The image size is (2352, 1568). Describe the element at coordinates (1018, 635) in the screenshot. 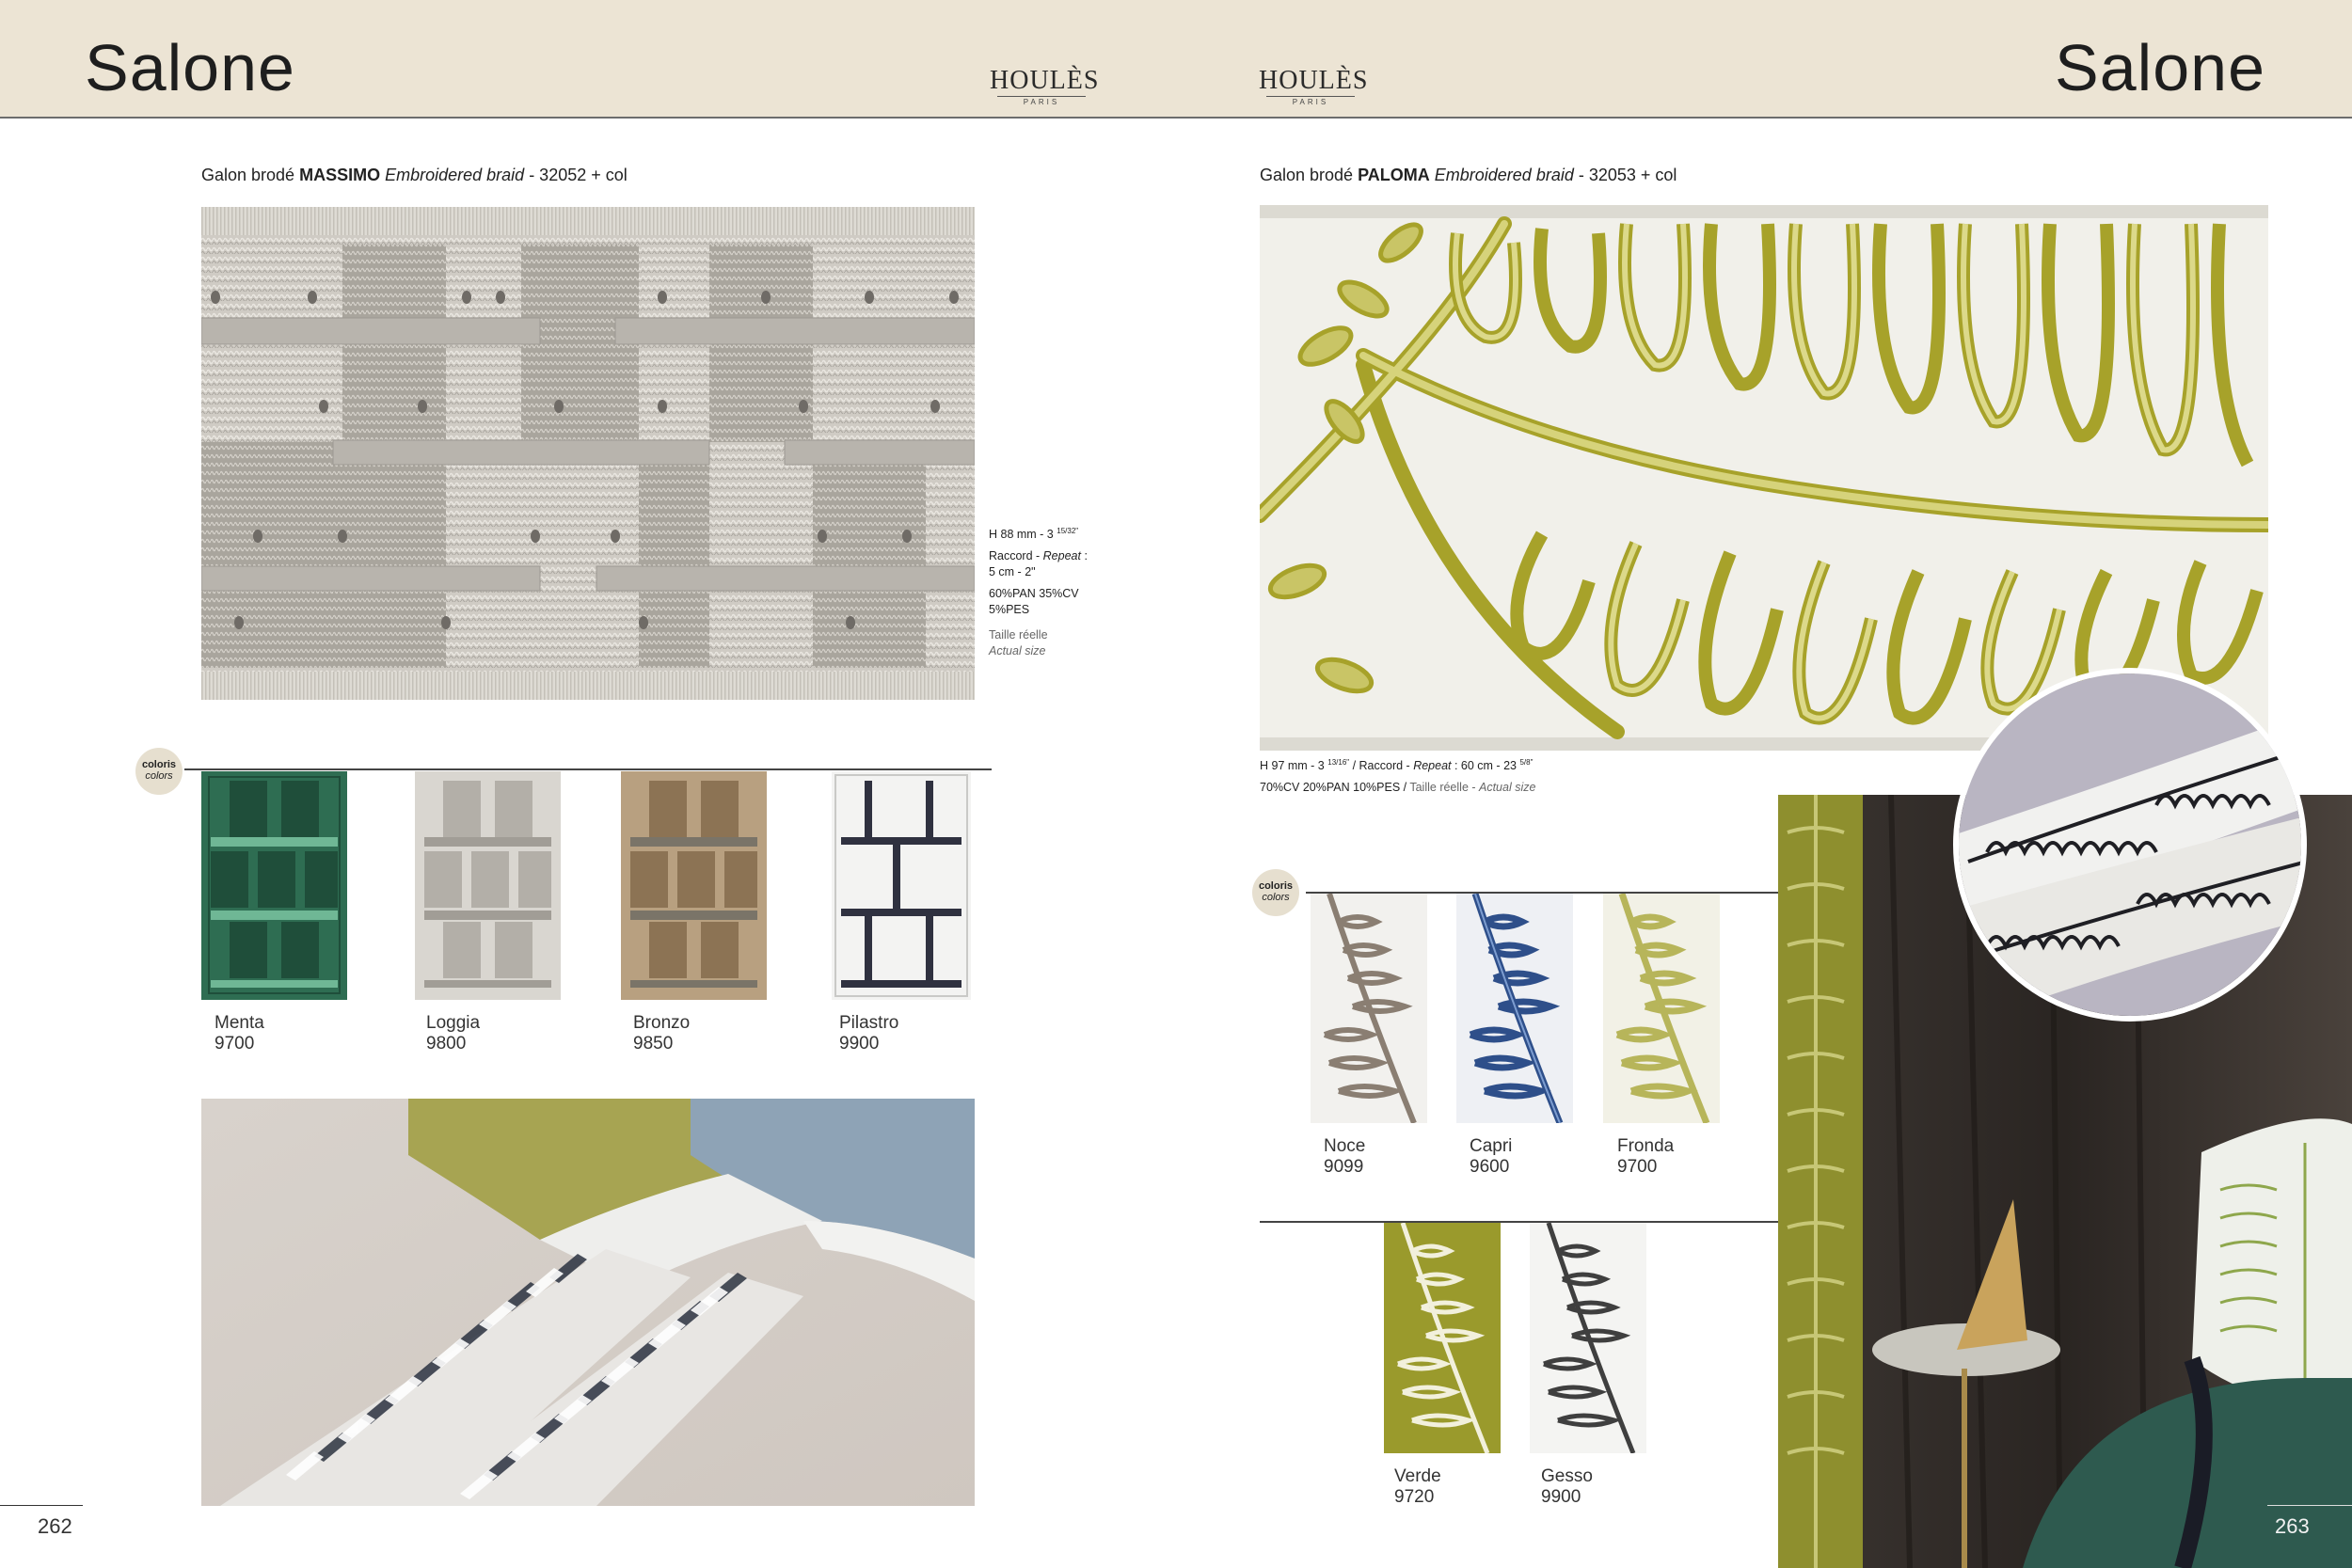

I see `spec-size-fr: Taille réelle` at that location.